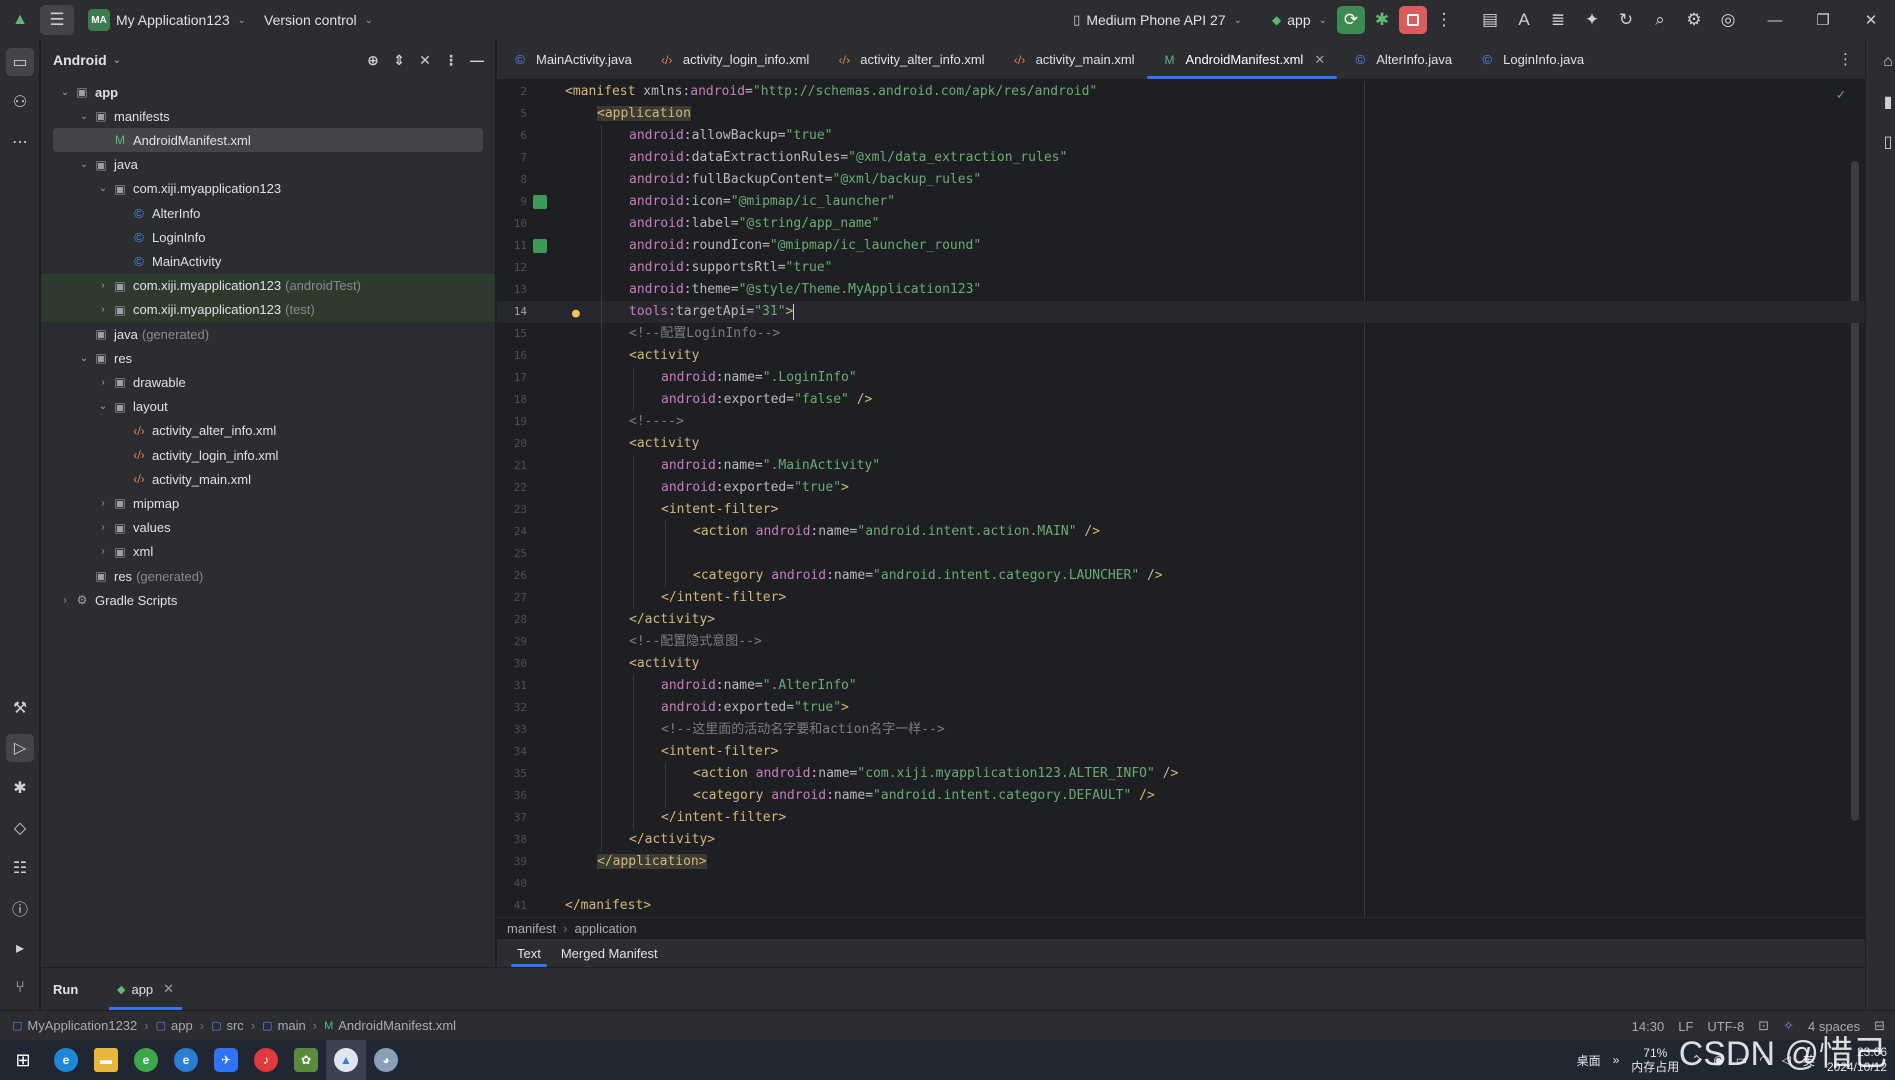 This screenshot has width=1895, height=1080. What do you see at coordinates (82, 1025) in the screenshot?
I see `status-path-item: MyApplication1232` at bounding box center [82, 1025].